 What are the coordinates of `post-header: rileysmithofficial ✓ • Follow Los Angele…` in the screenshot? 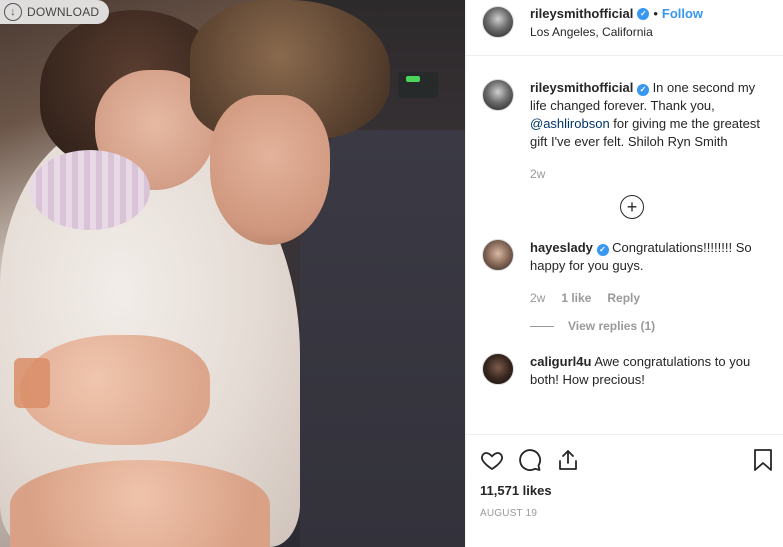 It's located at (624, 28).